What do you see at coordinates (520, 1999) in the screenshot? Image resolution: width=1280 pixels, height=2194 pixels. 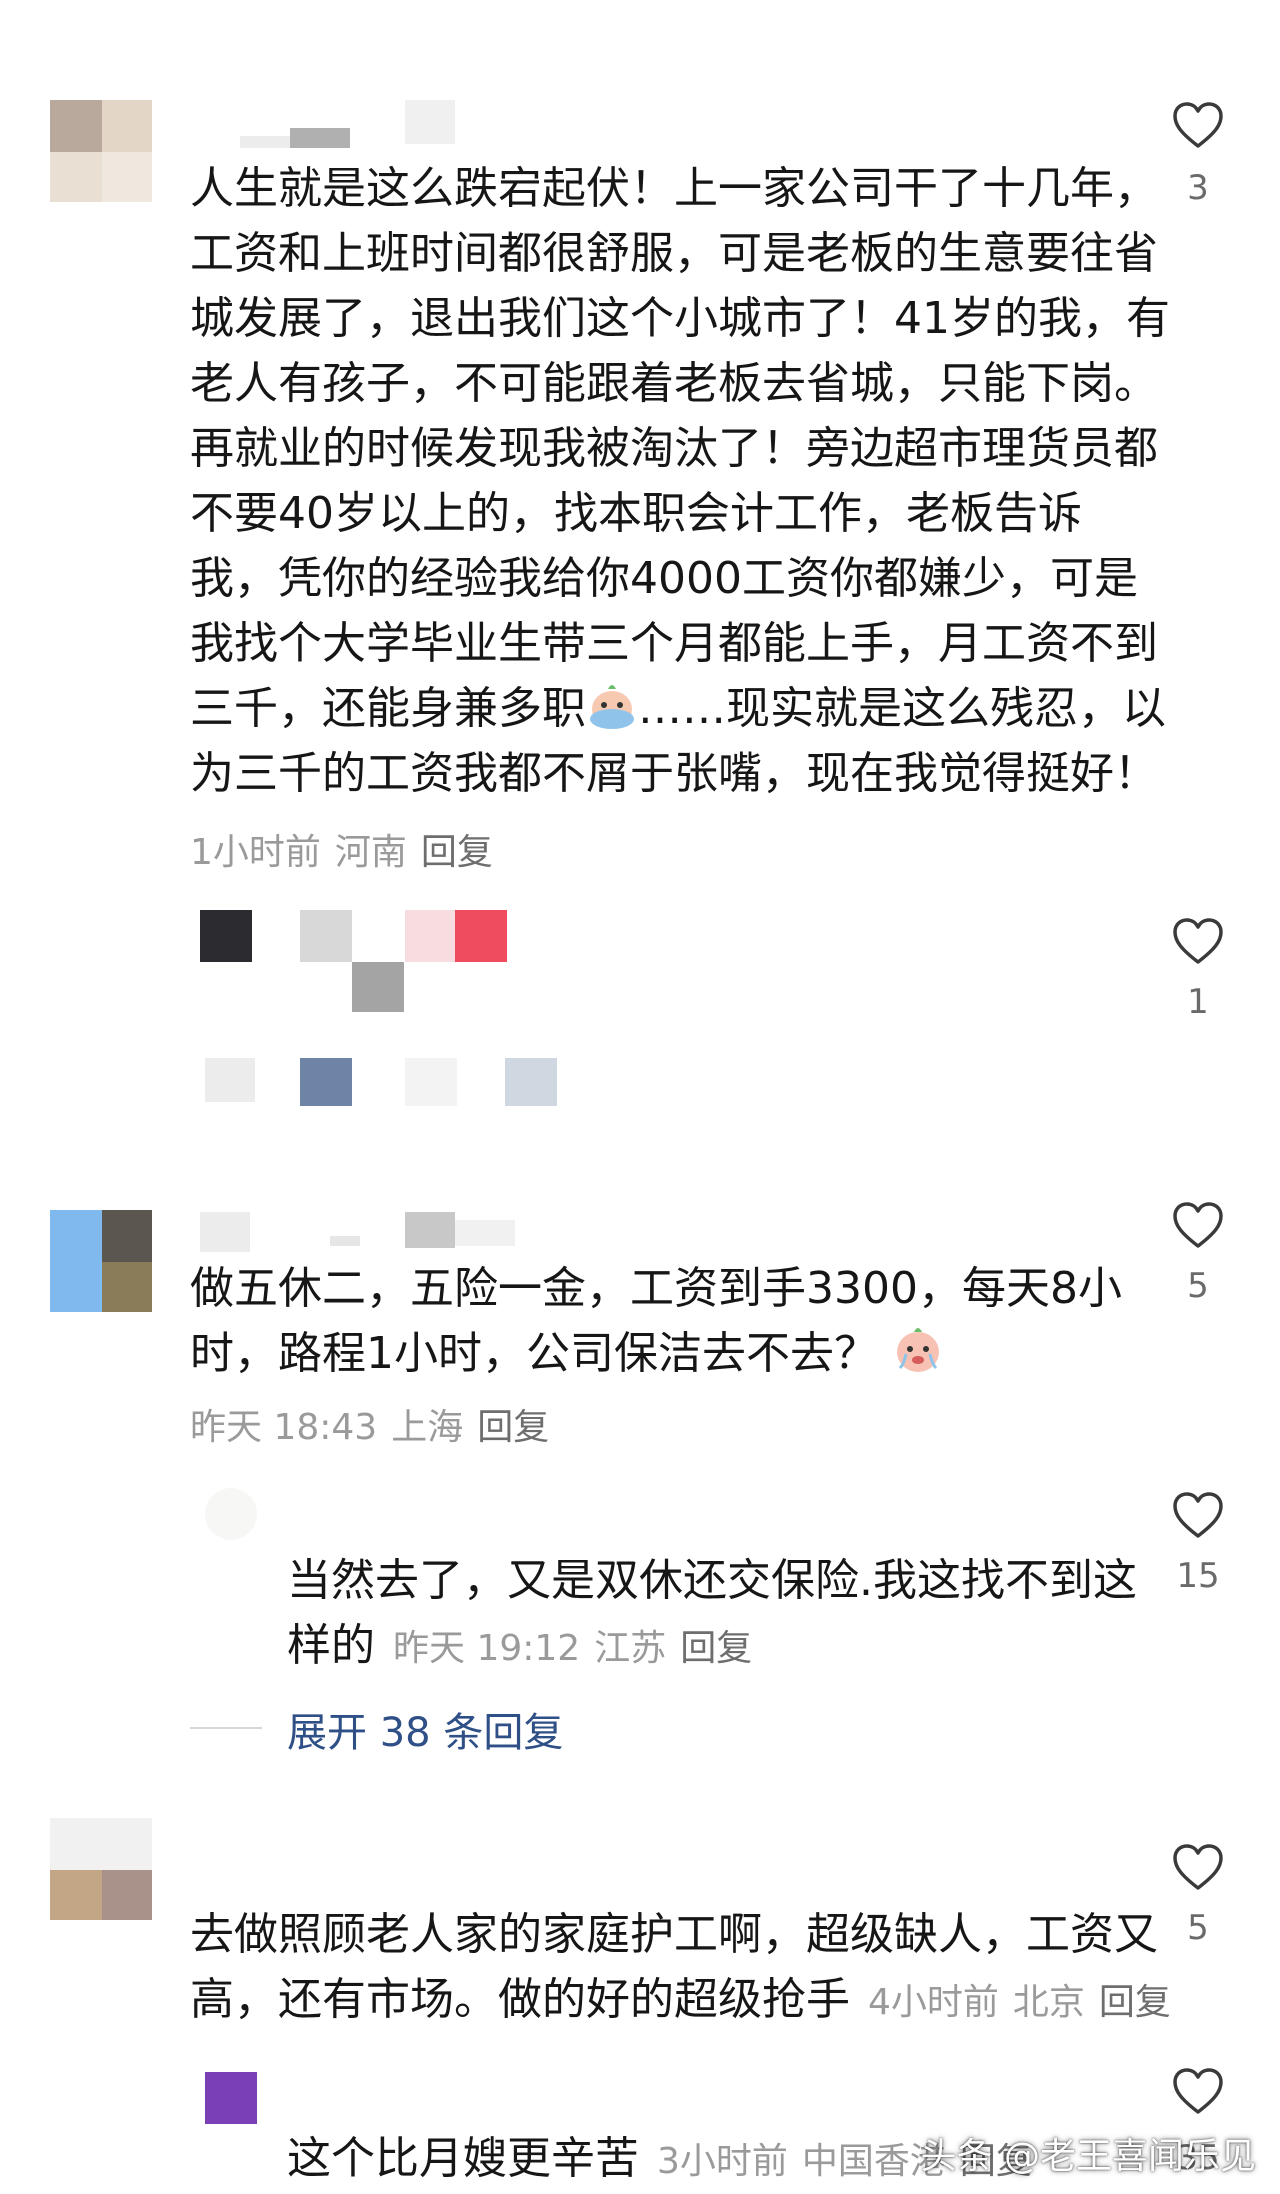 I see `comment-line-text: 高，还有市场。做的好的超级抢手` at bounding box center [520, 1999].